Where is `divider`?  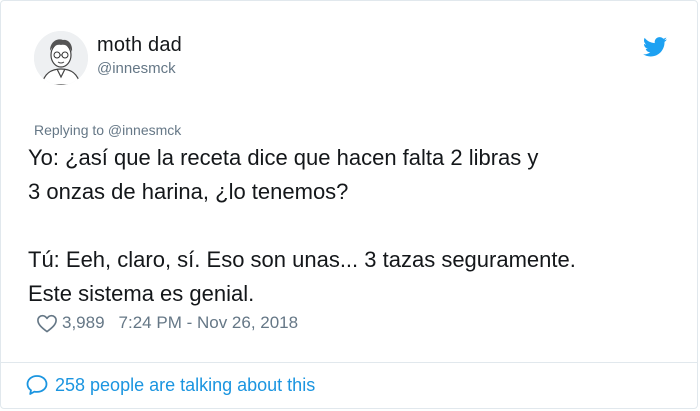 divider is located at coordinates (349, 362).